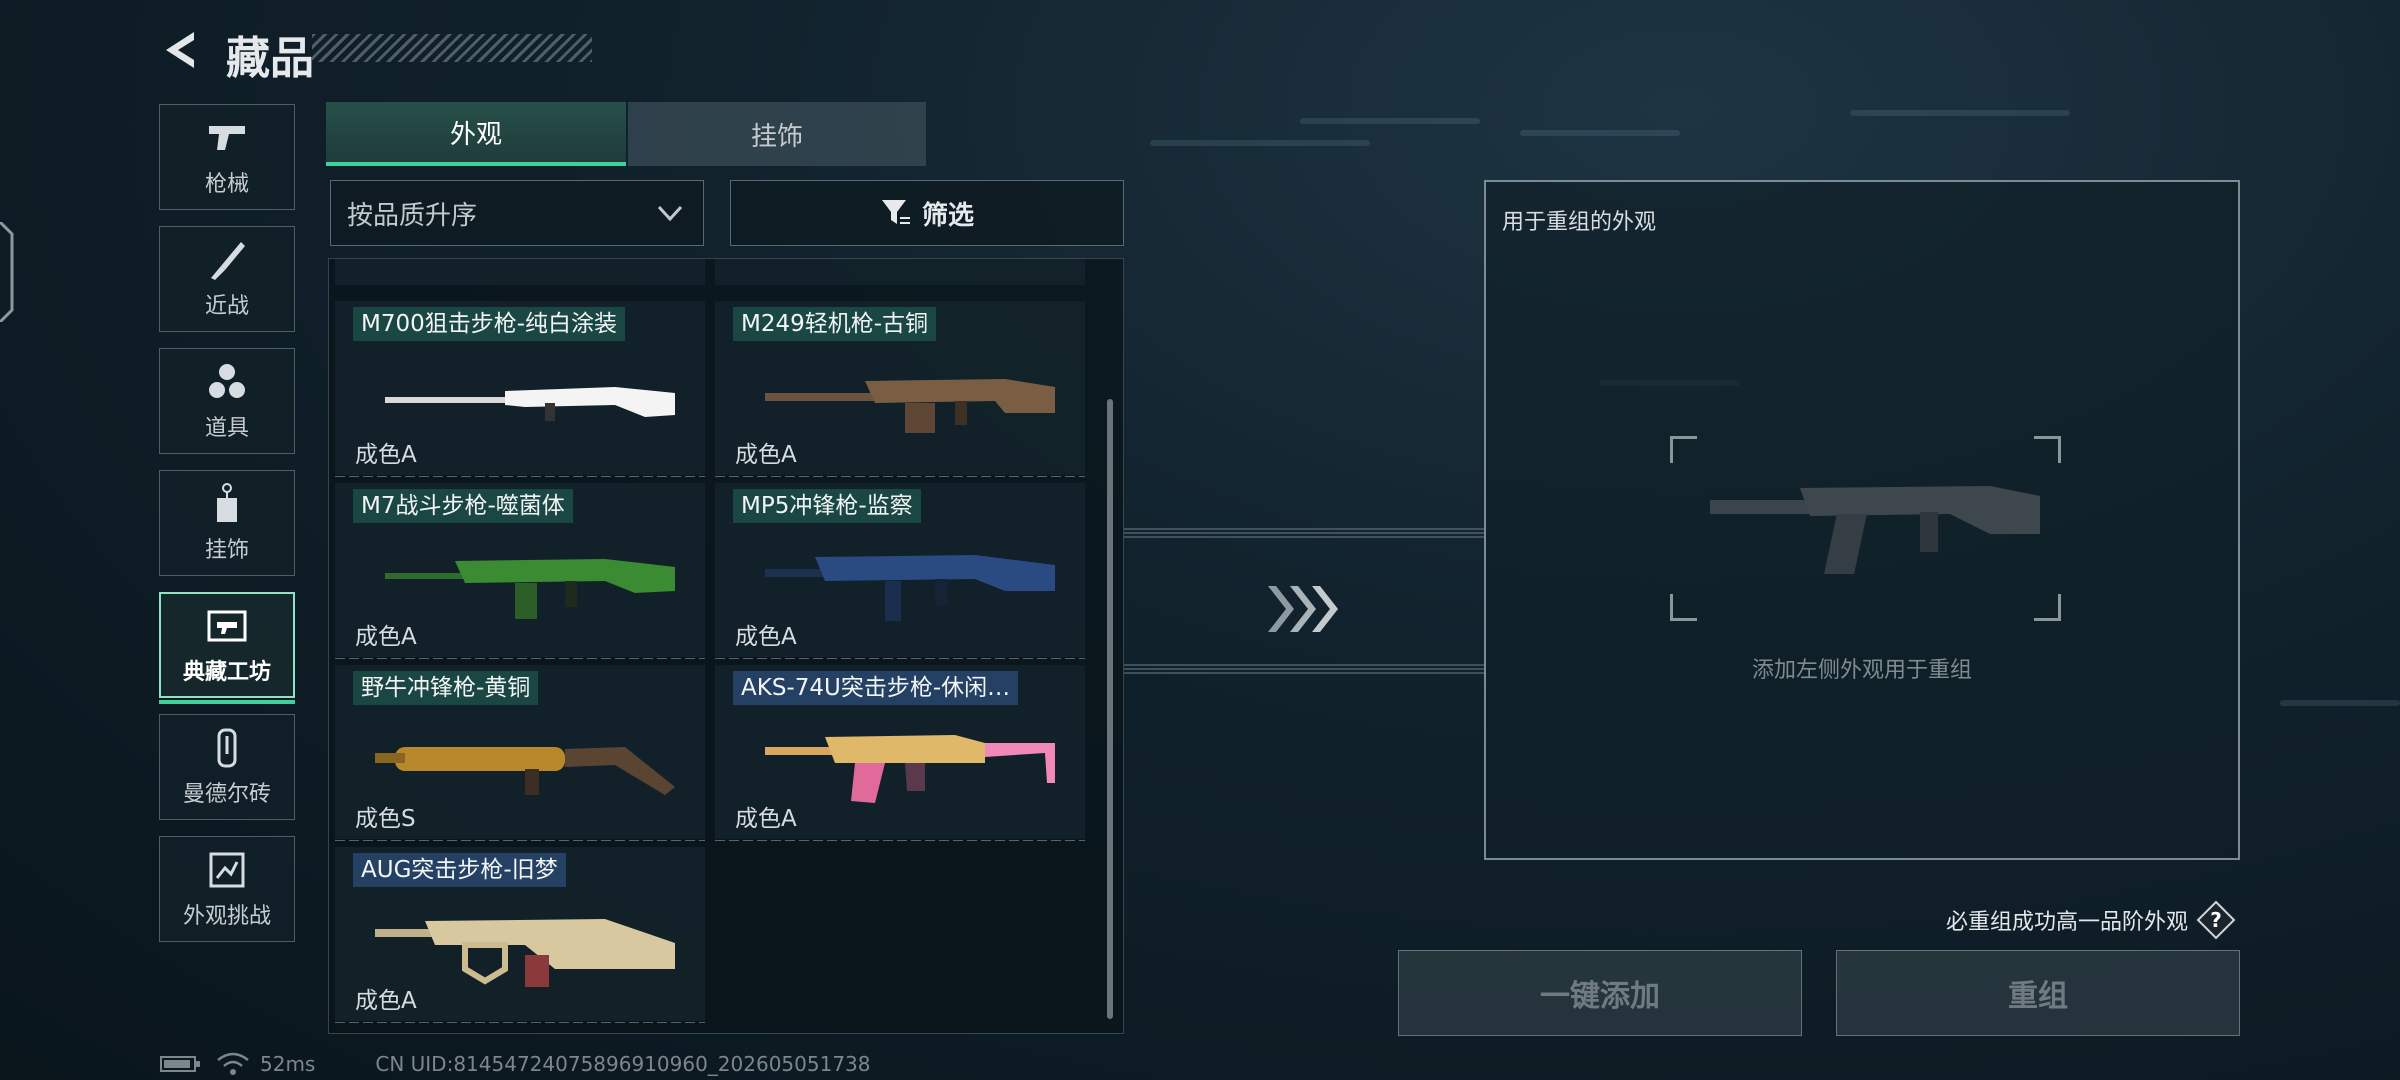 This screenshot has height=1080, width=2400. I want to click on list-item: 野牛冲锋枪-黄铜 成色S, so click(520, 753).